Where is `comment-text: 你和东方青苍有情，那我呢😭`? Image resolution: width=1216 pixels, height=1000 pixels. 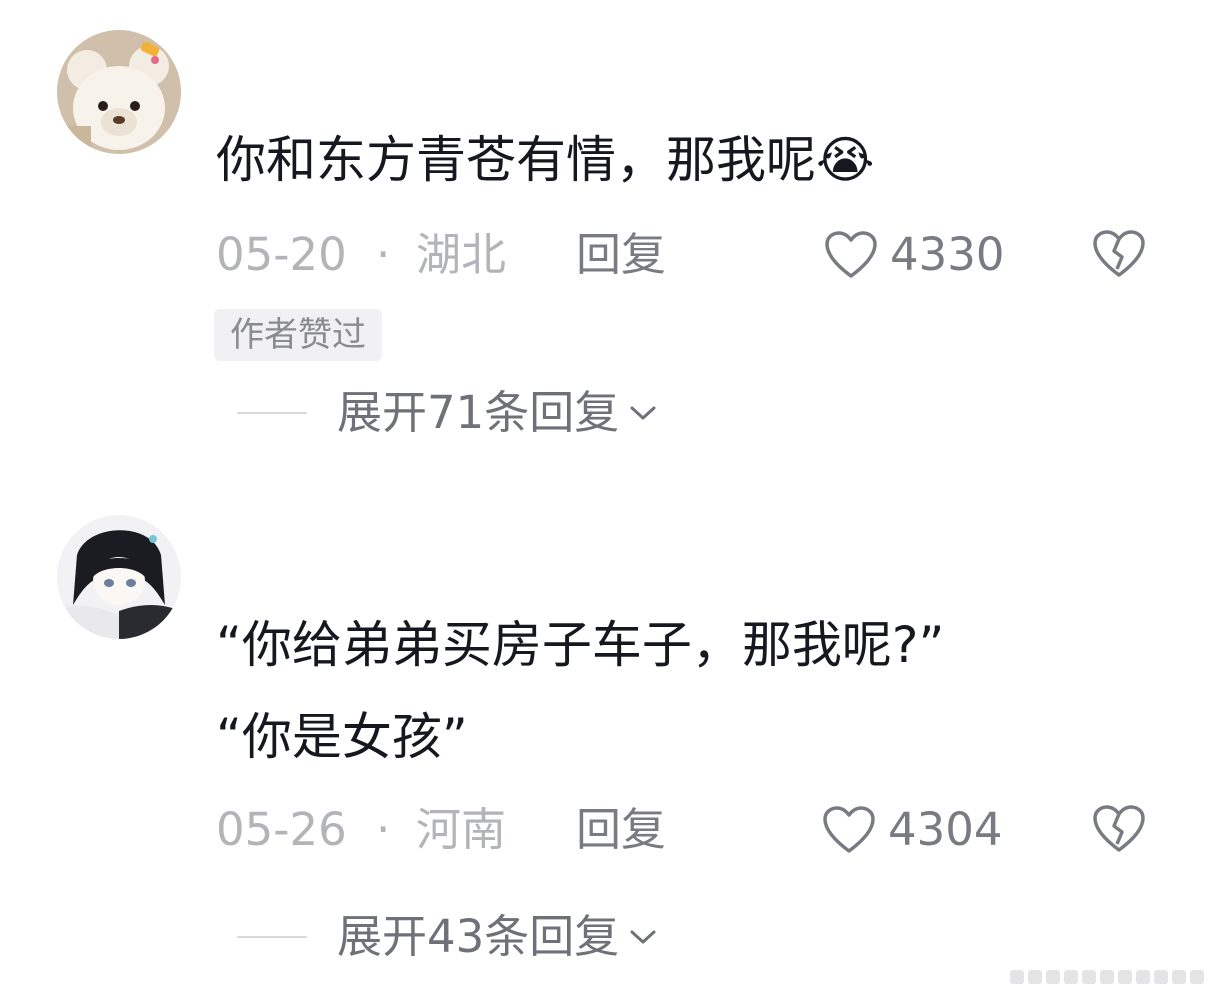 comment-text: 你和东方青苍有情，那我呢😭 is located at coordinates (545, 160).